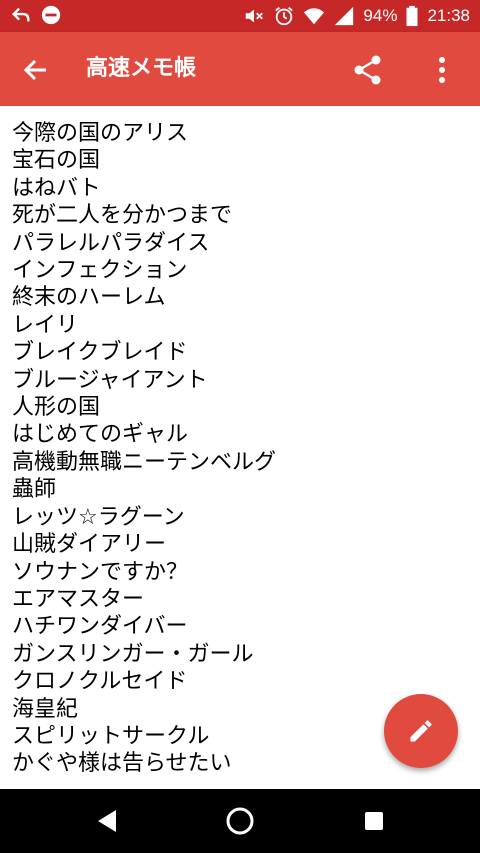 The image size is (480, 853). What do you see at coordinates (122, 216) in the screenshot?
I see `memo-line: 死が二人を分かつまで` at bounding box center [122, 216].